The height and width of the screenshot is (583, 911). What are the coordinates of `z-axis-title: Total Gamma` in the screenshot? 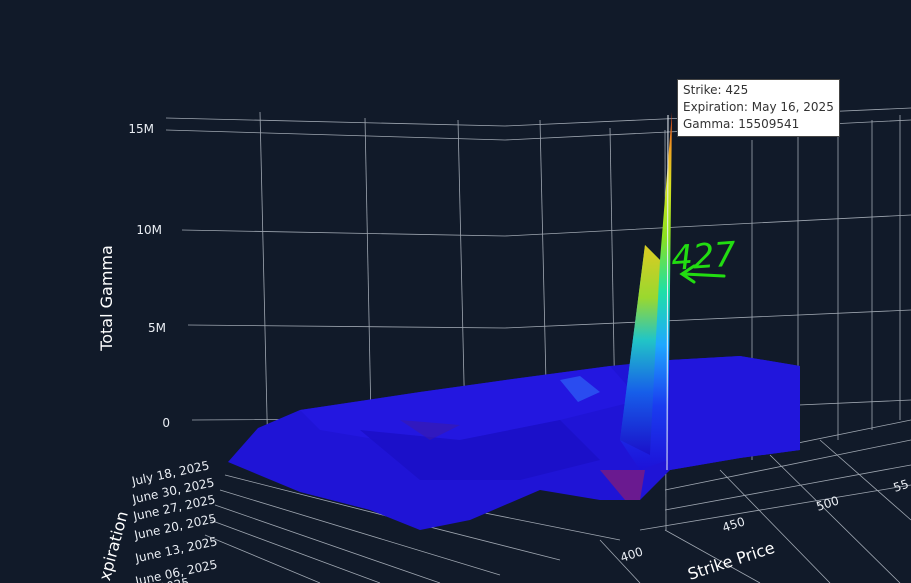 It's located at (106, 298).